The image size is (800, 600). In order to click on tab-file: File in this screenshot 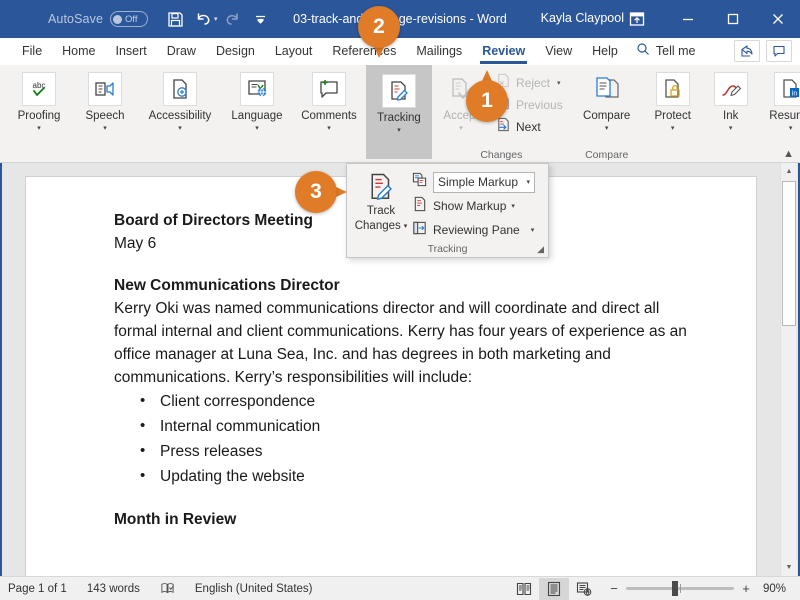, I will do `click(32, 51)`.